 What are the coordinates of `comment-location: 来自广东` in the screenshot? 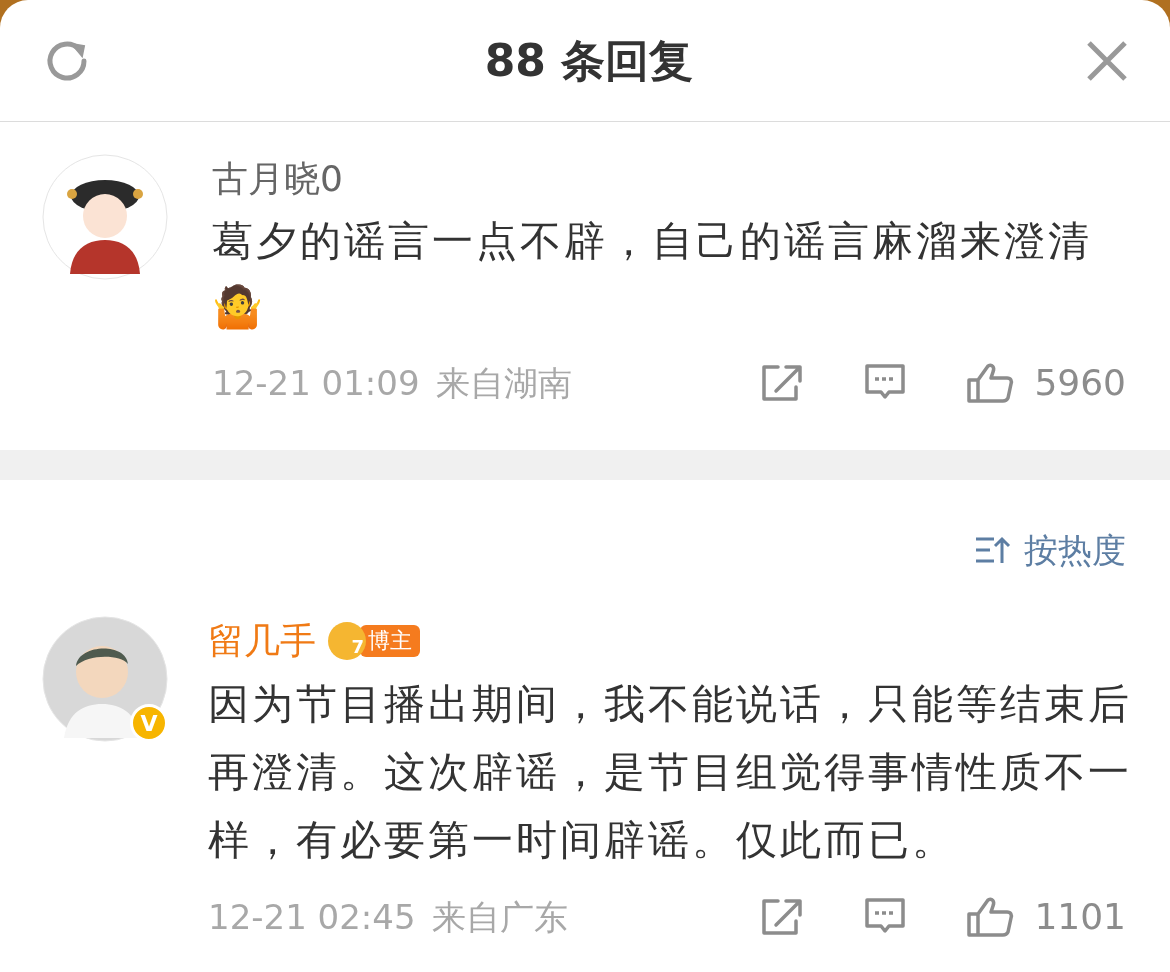 It's located at (499, 917).